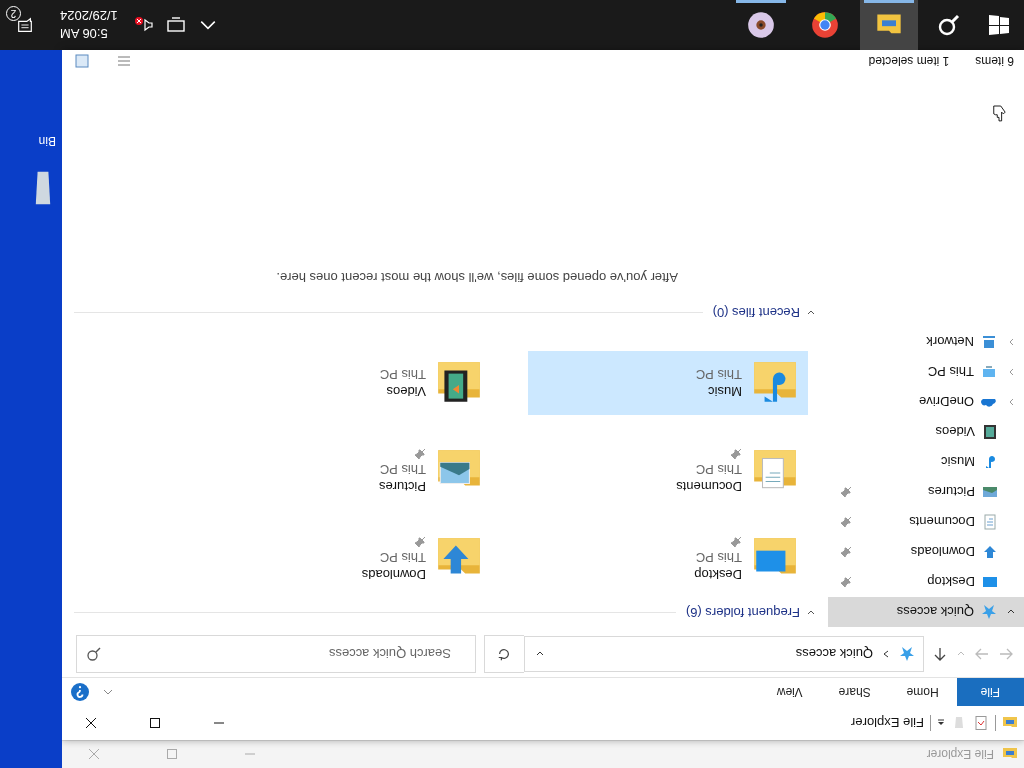  Describe the element at coordinates (926, 372) in the screenshot. I see `nav-item: This PC` at that location.